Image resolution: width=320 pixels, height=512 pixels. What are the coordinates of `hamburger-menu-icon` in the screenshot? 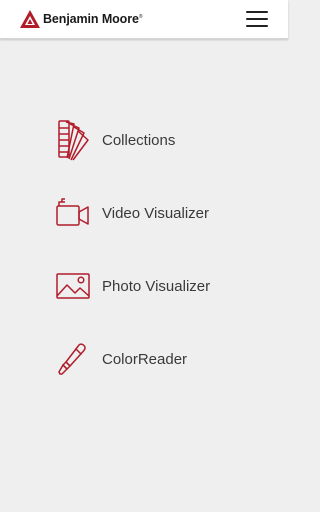 It's located at (257, 19).